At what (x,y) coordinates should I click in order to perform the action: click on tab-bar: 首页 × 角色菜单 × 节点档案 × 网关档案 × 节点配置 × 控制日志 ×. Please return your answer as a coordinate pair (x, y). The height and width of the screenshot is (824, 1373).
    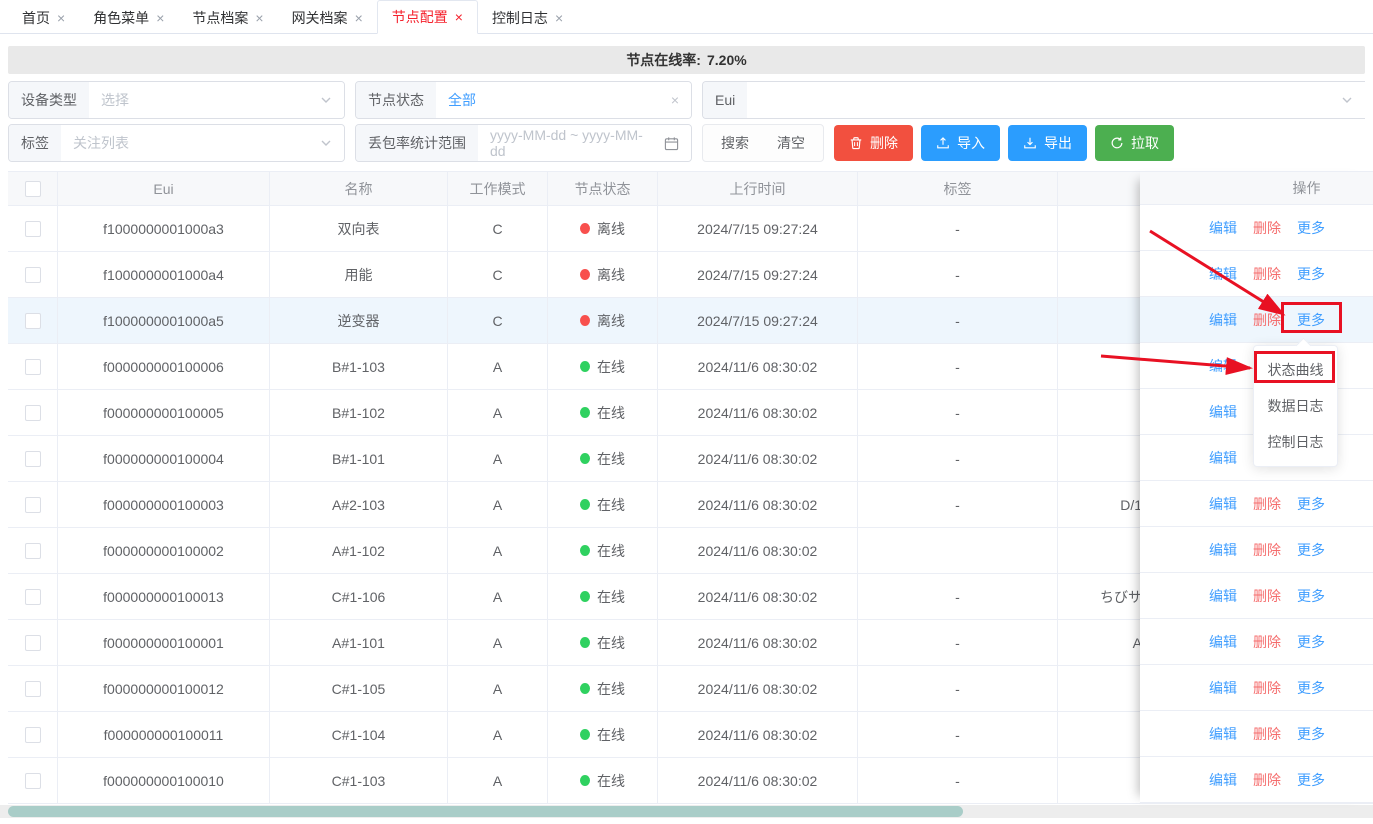
    Looking at the image, I should click on (686, 17).